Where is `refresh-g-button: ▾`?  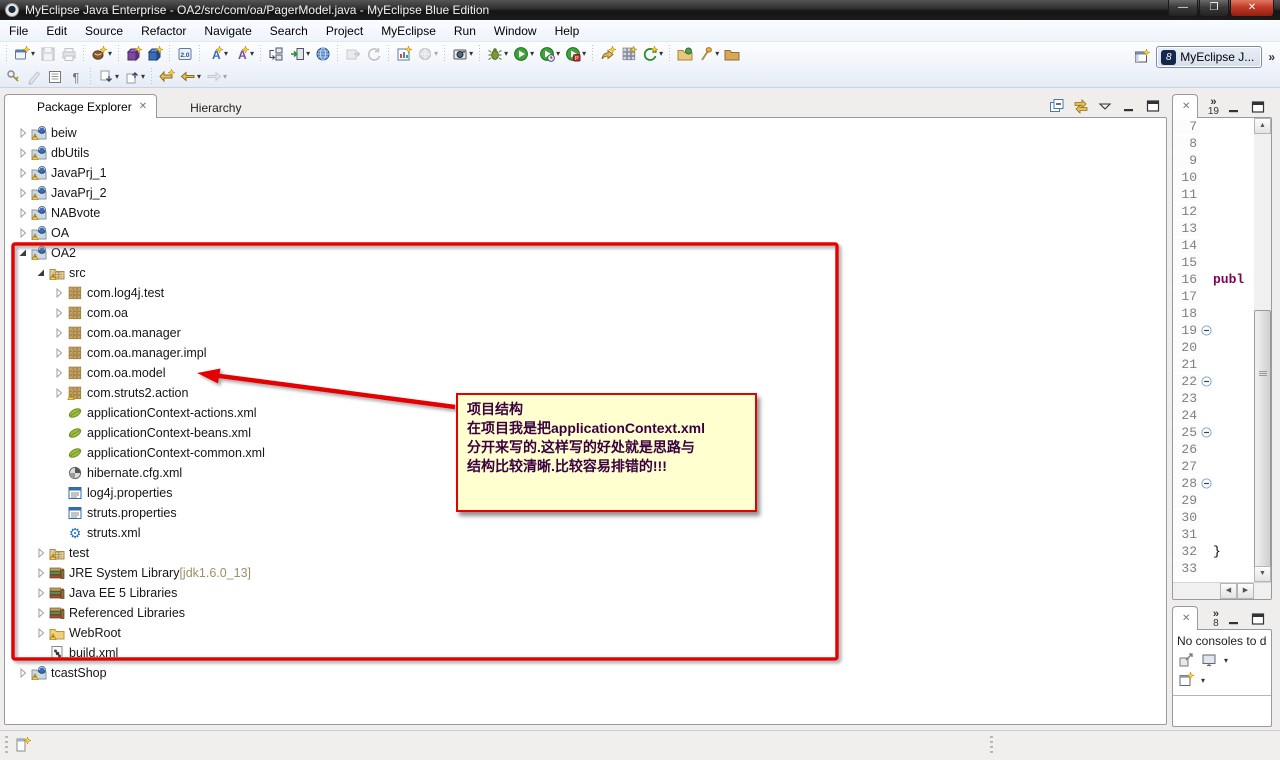 refresh-g-button: ▾ is located at coordinates (652, 54).